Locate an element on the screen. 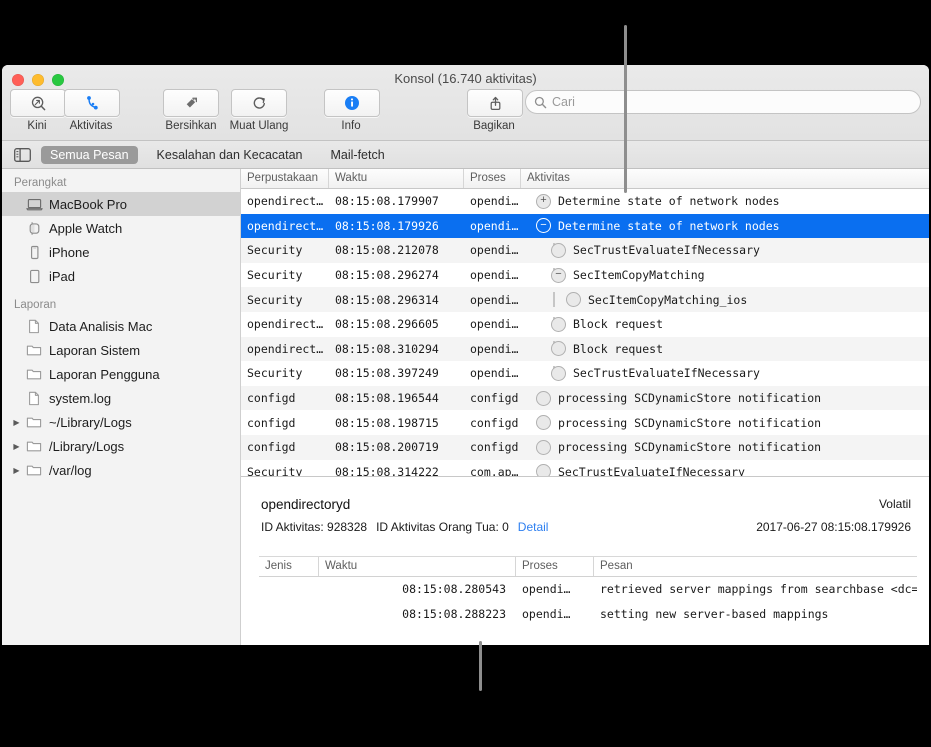 The width and height of the screenshot is (931, 747). detail-timestamp: 2017-06-27 08:15:08.179926 is located at coordinates (833, 527).